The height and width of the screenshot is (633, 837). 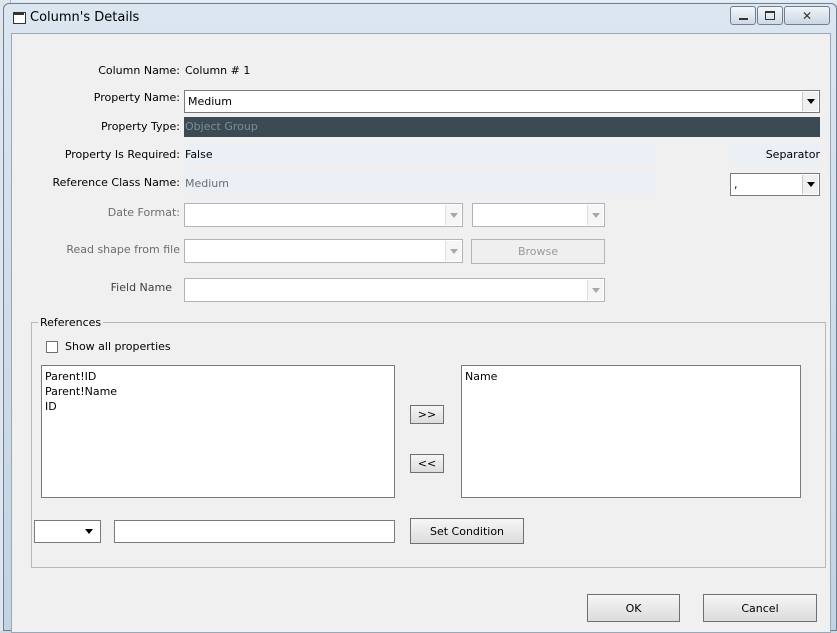 What do you see at coordinates (394, 290) in the screenshot?
I see `field-name-select` at bounding box center [394, 290].